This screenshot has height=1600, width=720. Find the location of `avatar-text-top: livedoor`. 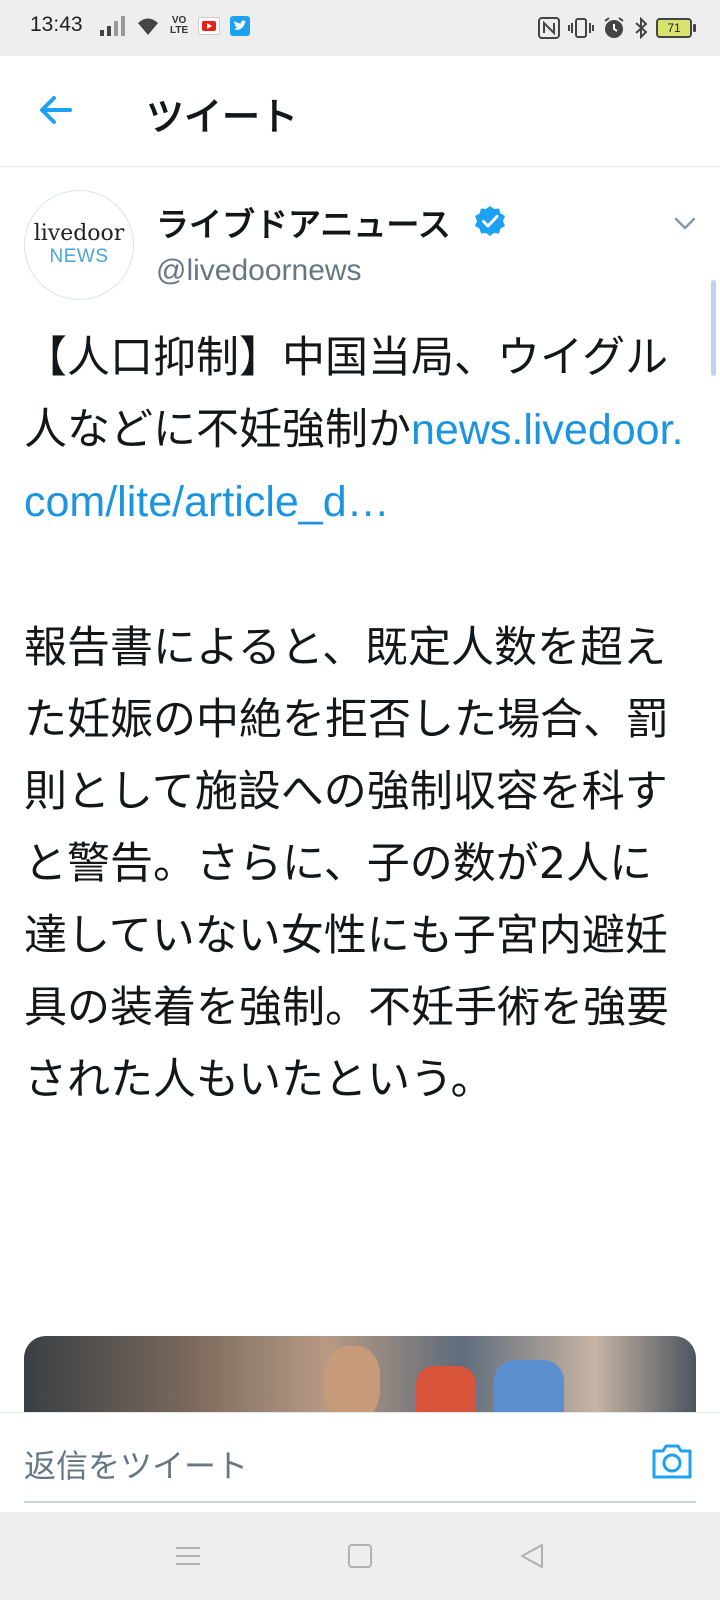

avatar-text-top: livedoor is located at coordinates (79, 233).